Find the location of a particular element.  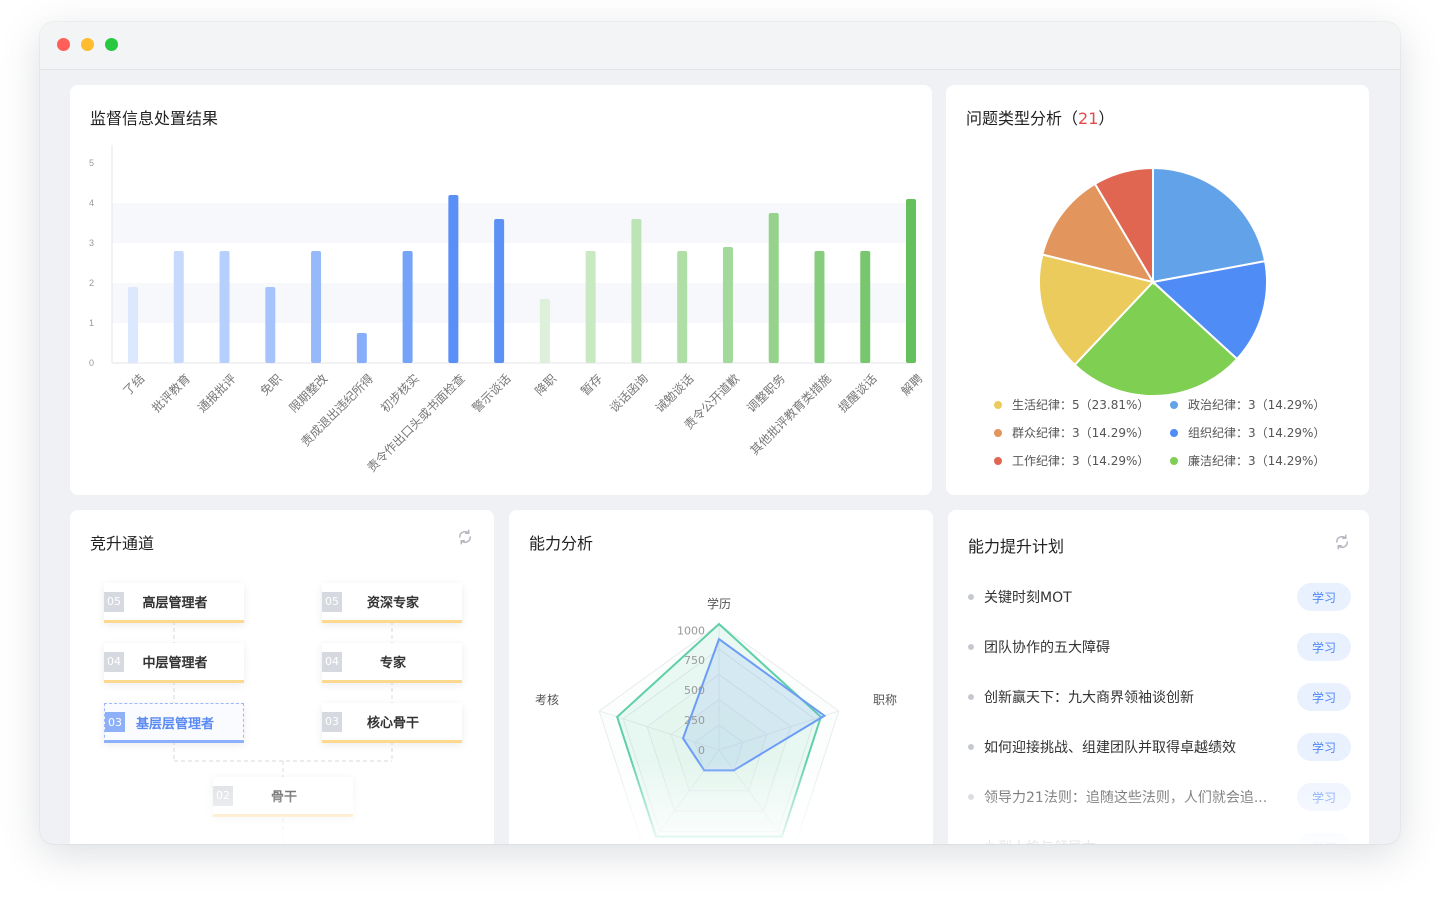

x-tick-label: 诫勉谈话 is located at coordinates (674, 393).